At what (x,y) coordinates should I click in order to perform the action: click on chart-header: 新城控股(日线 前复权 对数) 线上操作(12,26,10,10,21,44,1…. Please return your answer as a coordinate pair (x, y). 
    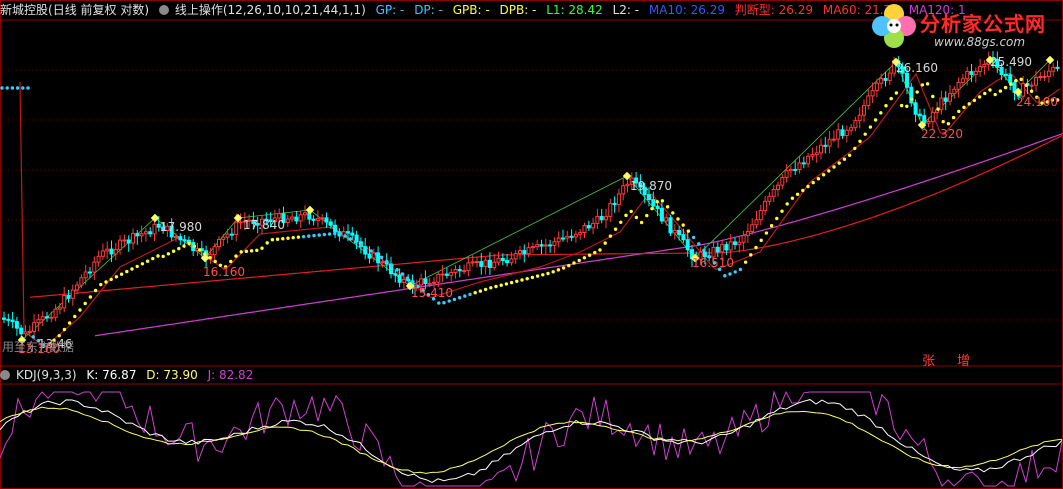
    Looking at the image, I should click on (486, 10).